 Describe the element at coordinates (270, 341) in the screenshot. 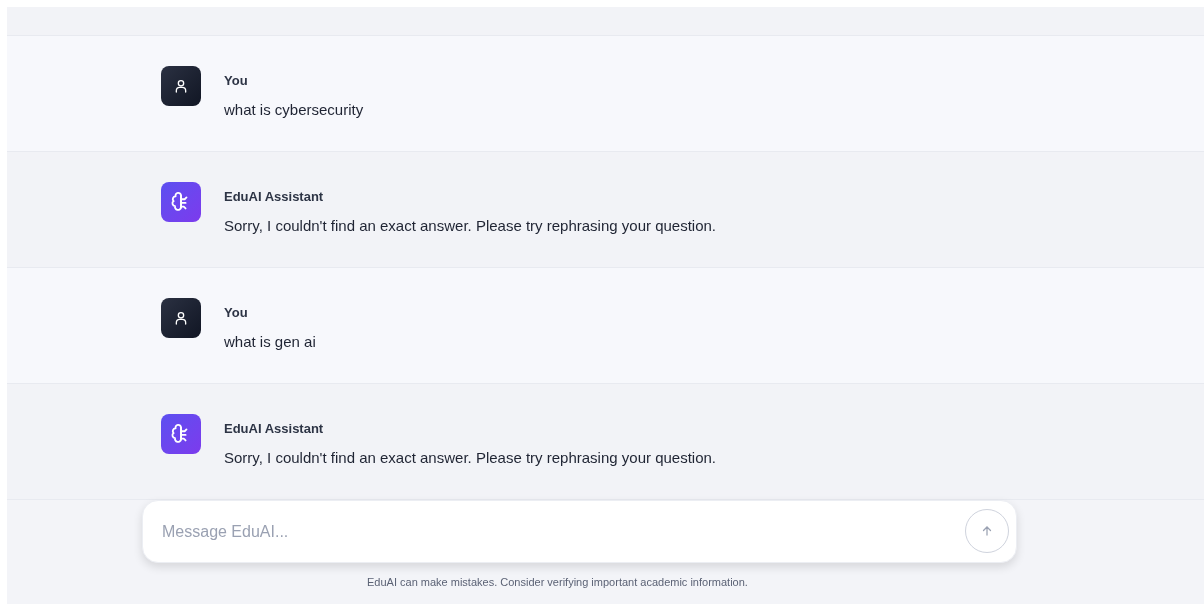

I see `message-text: what is gen ai` at that location.